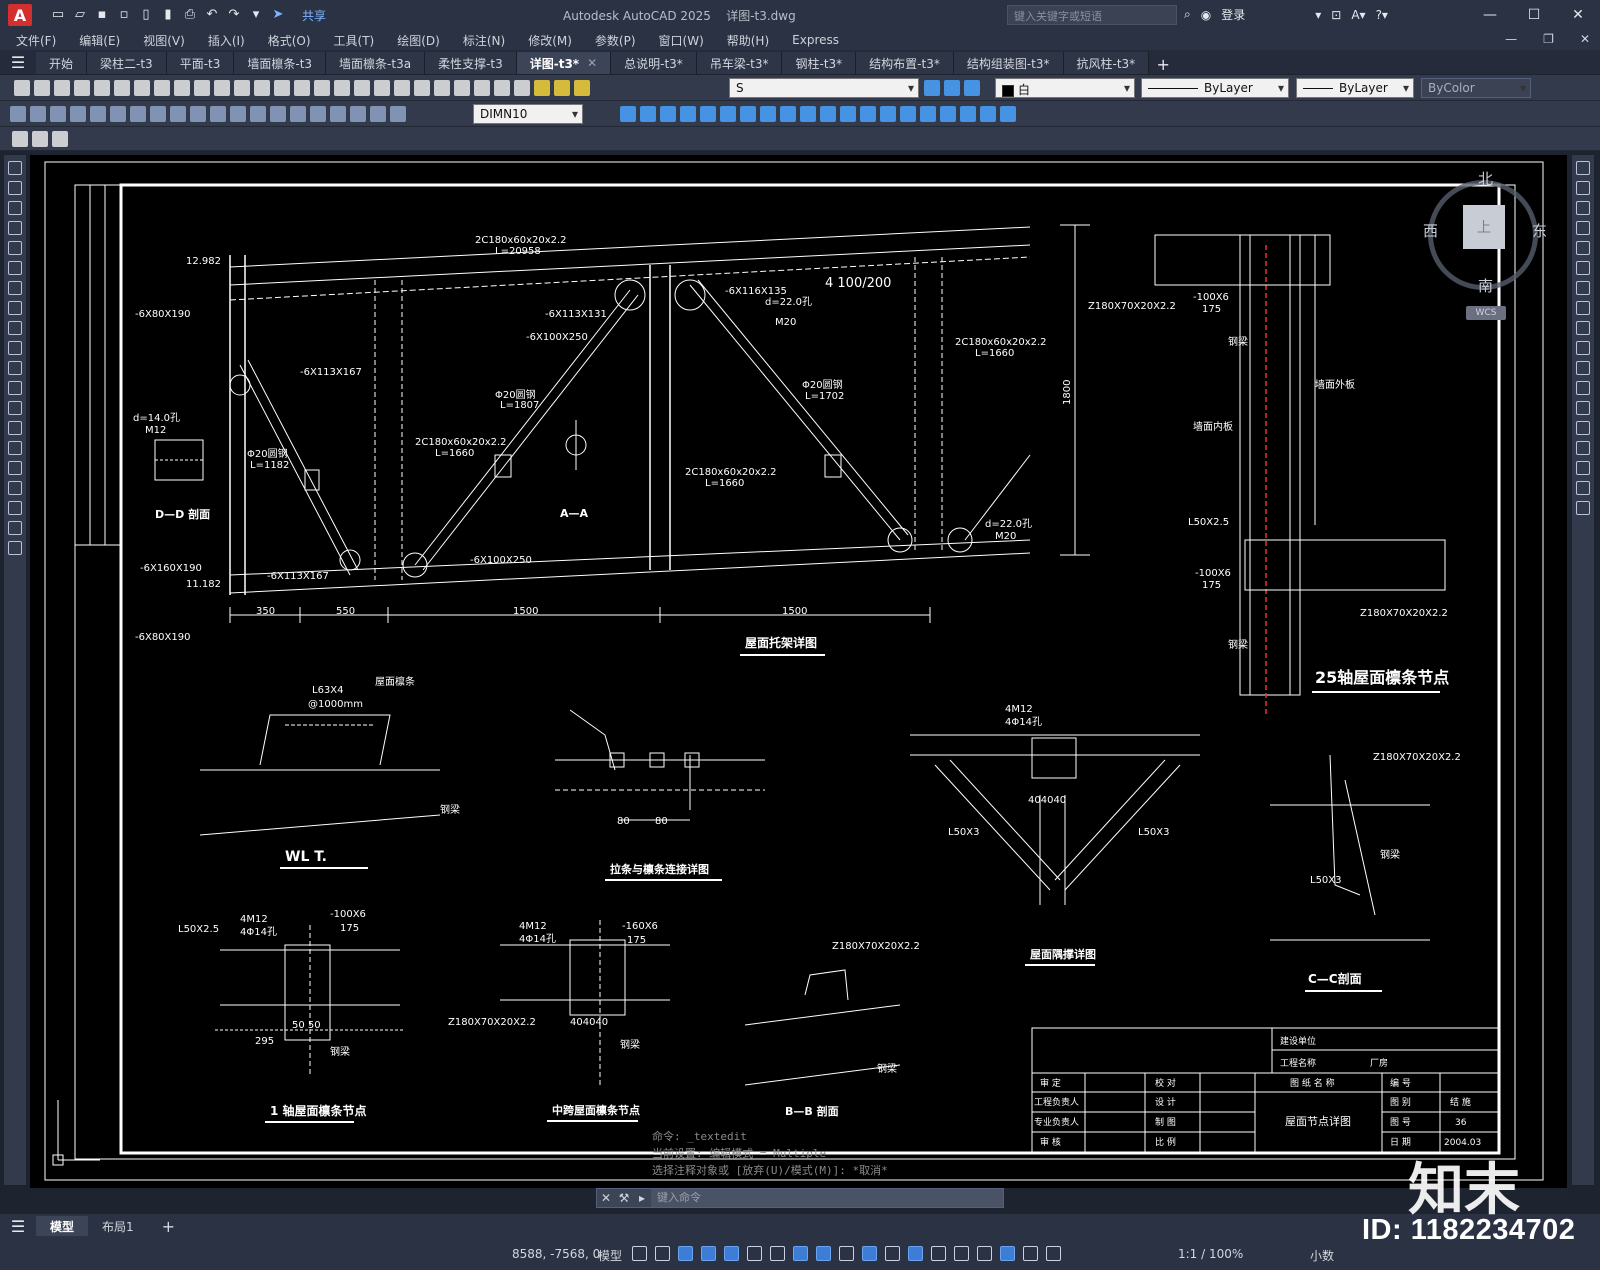 The height and width of the screenshot is (1270, 1600). Describe the element at coordinates (1583, 468) in the screenshot. I see `fillet-icon` at that location.